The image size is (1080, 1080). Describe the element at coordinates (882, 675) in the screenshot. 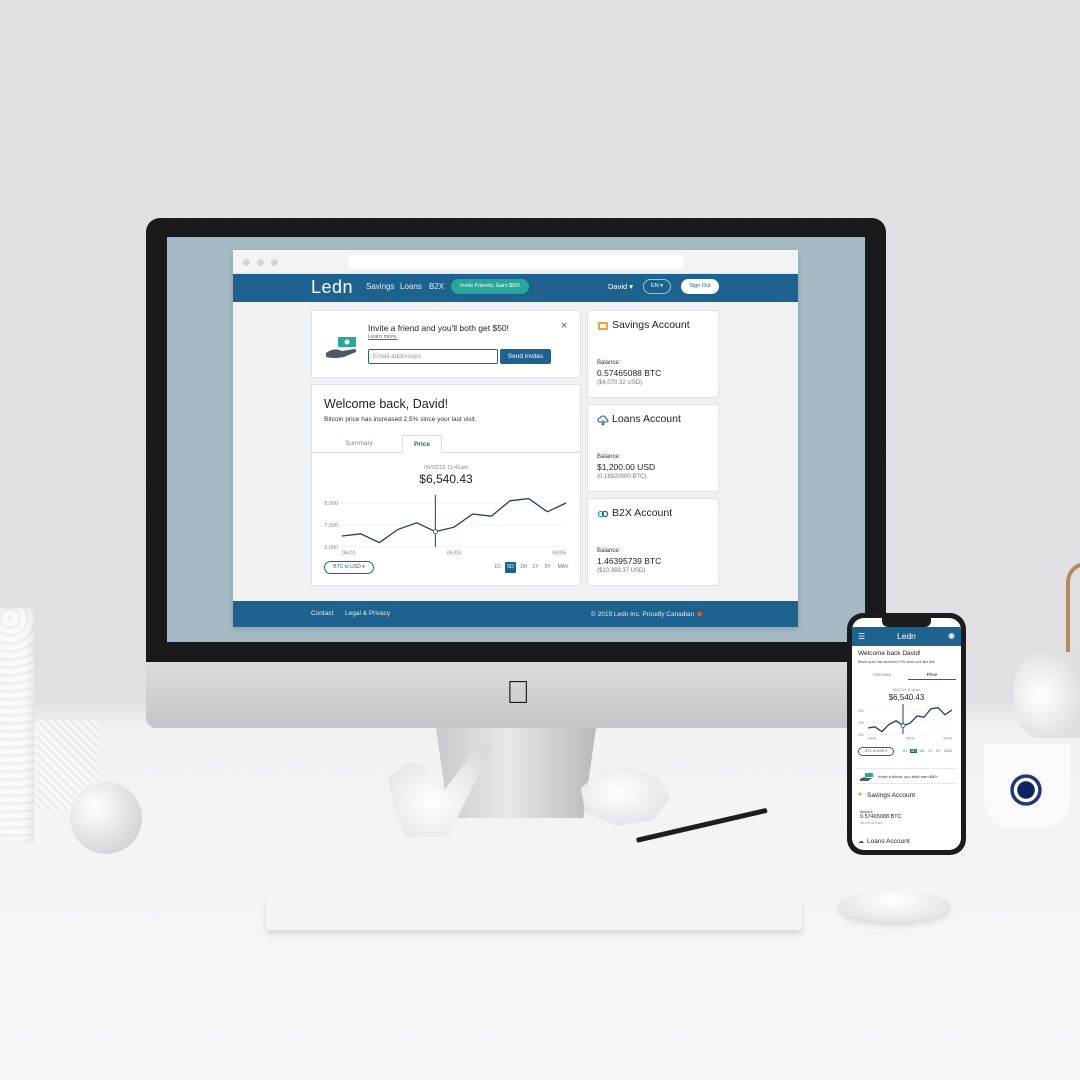

I see `phone-tab-summary: Summary` at that location.